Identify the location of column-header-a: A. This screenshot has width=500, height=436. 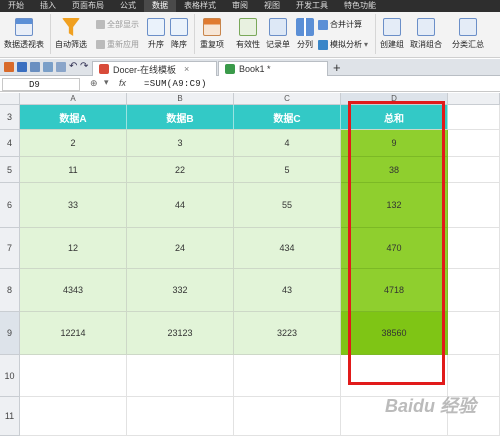
(73, 99).